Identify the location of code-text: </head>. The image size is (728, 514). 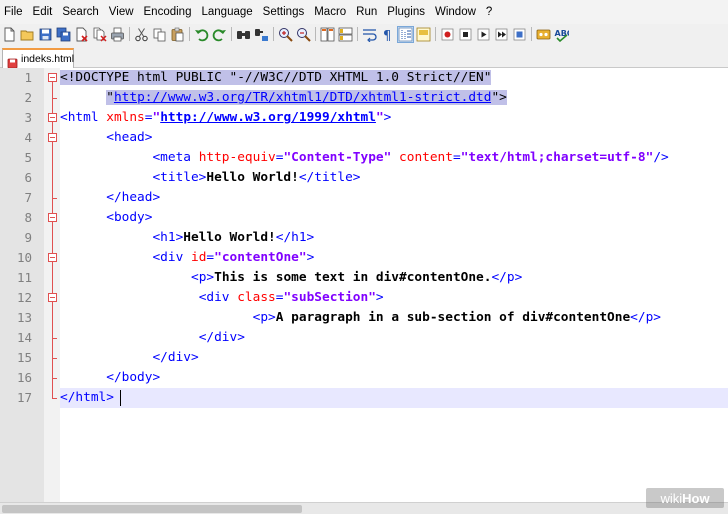
(110, 198).